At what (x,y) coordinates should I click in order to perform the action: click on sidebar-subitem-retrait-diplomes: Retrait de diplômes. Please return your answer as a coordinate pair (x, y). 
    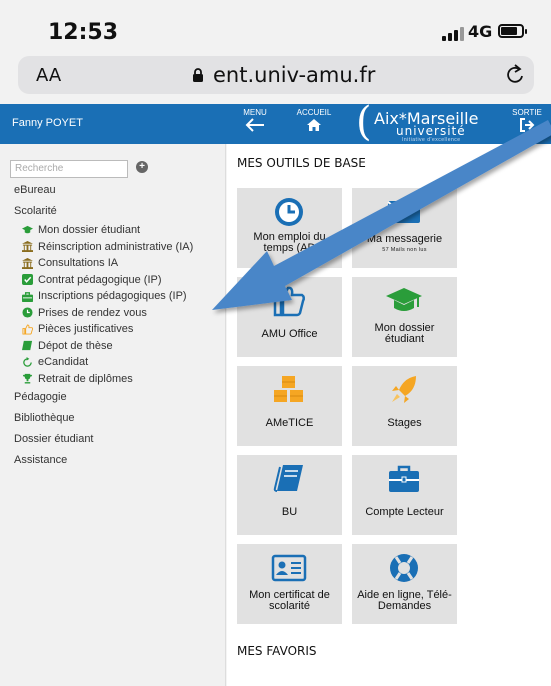
    Looking at the image, I should click on (119, 379).